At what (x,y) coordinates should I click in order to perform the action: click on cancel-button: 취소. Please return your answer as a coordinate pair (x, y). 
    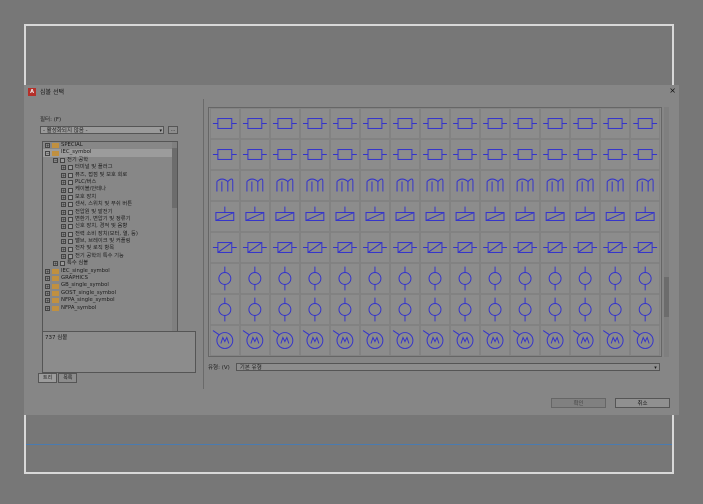
    Looking at the image, I should click on (642, 403).